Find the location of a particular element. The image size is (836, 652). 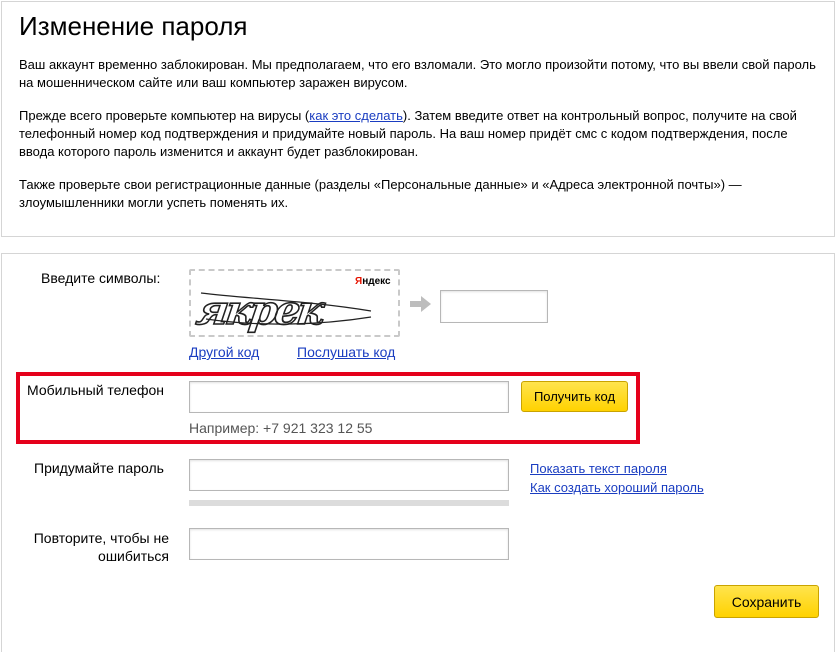

password-input is located at coordinates (349, 475).